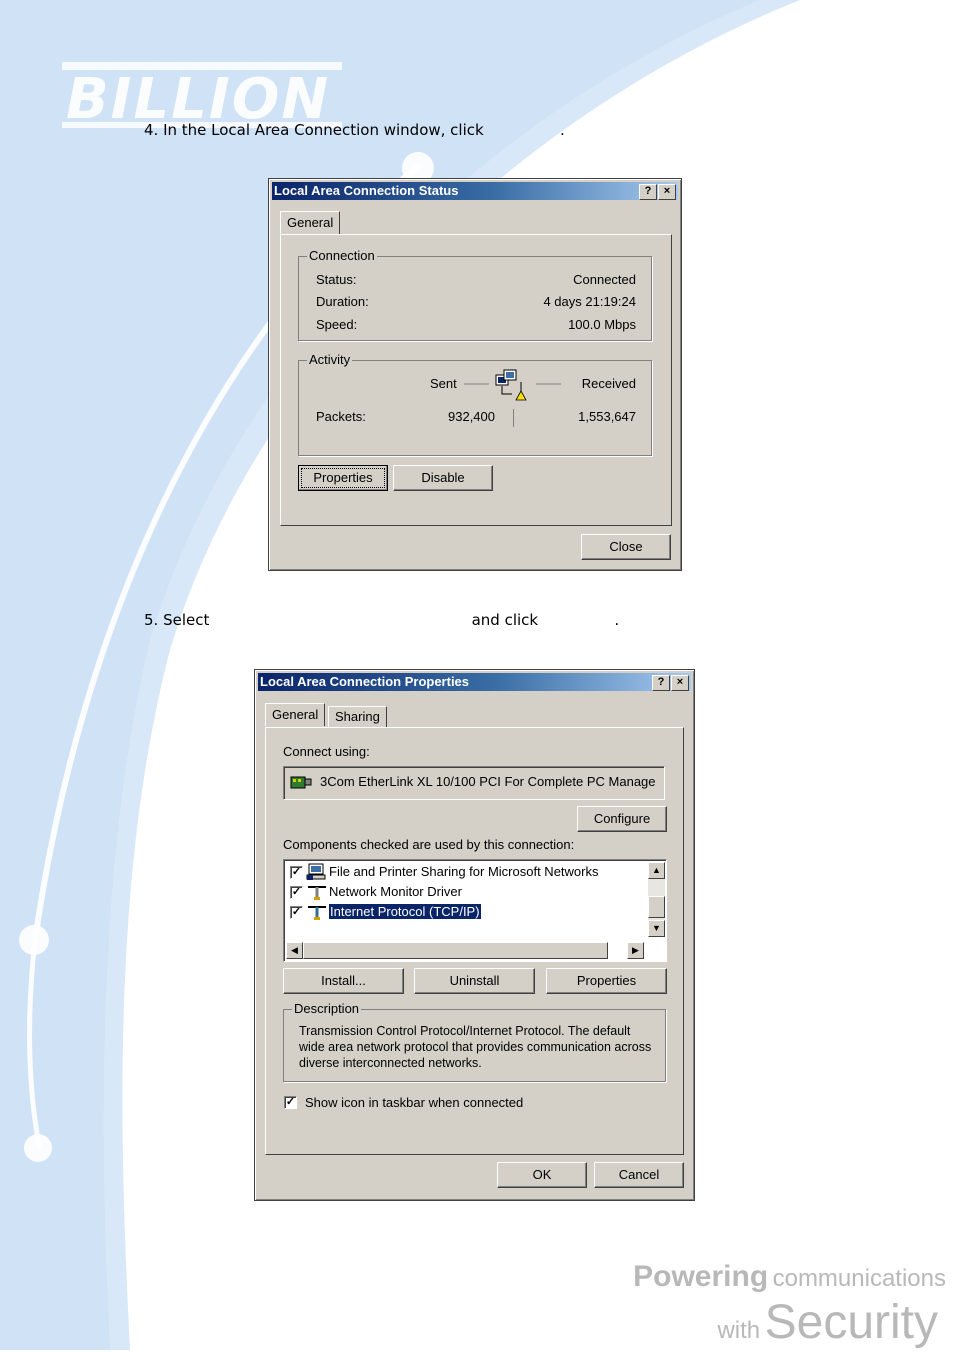 This screenshot has height=1358, width=954. What do you see at coordinates (316, 871) in the screenshot?
I see `network-share-icon` at bounding box center [316, 871].